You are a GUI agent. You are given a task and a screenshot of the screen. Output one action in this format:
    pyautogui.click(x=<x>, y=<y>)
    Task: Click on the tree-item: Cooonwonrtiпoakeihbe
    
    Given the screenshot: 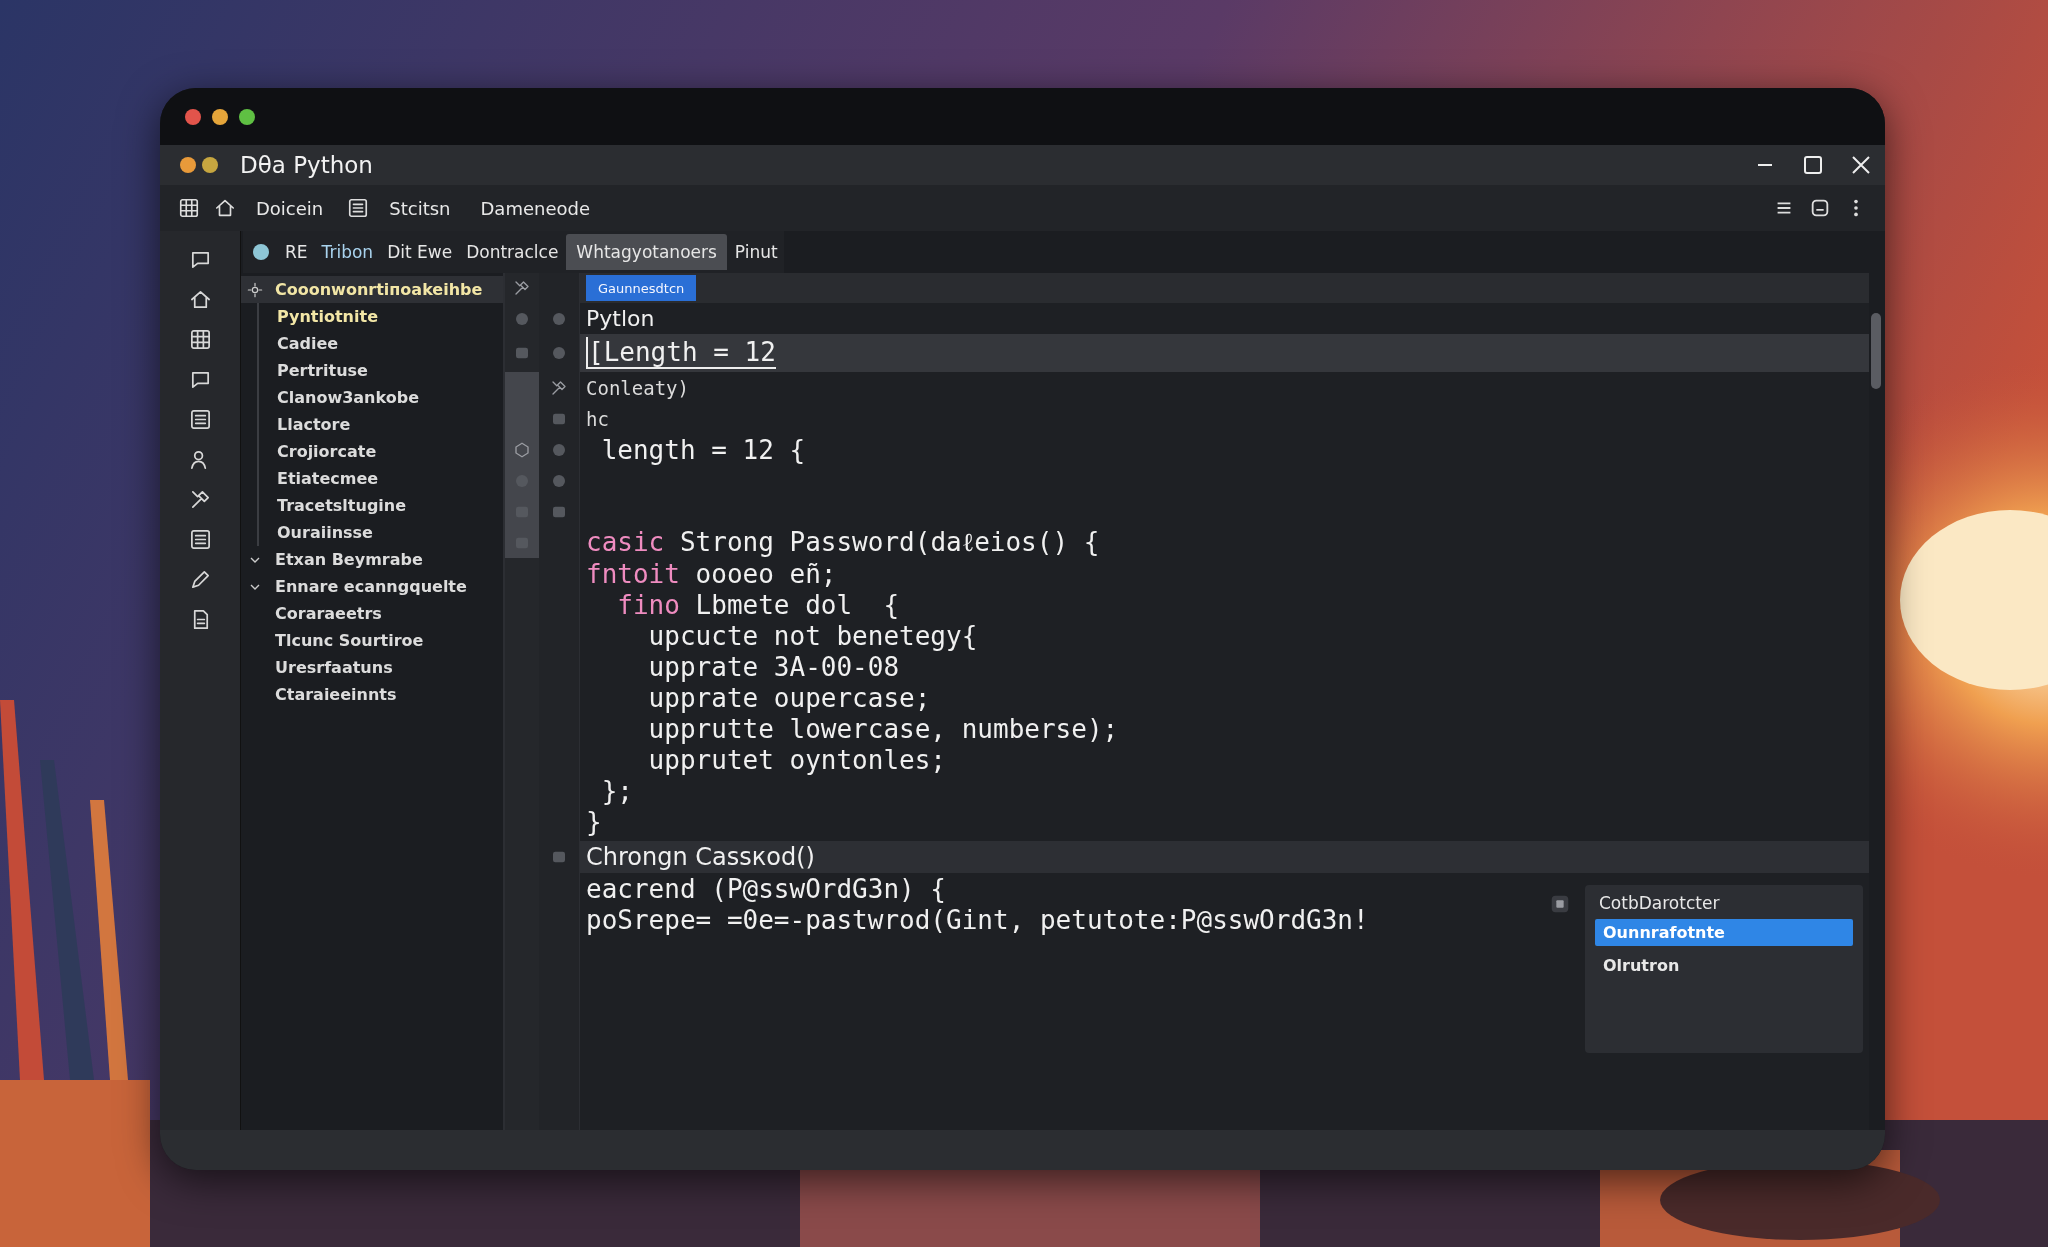 What is the action you would take?
    pyautogui.click(x=372, y=289)
    